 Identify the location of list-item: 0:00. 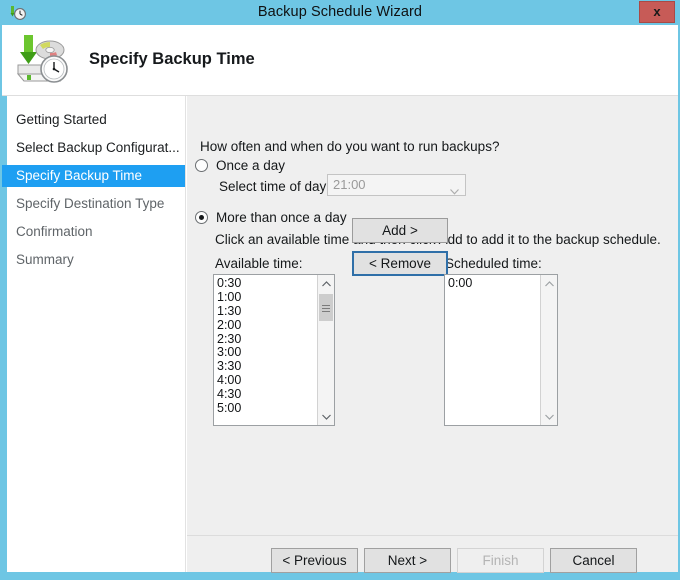
(498, 283).